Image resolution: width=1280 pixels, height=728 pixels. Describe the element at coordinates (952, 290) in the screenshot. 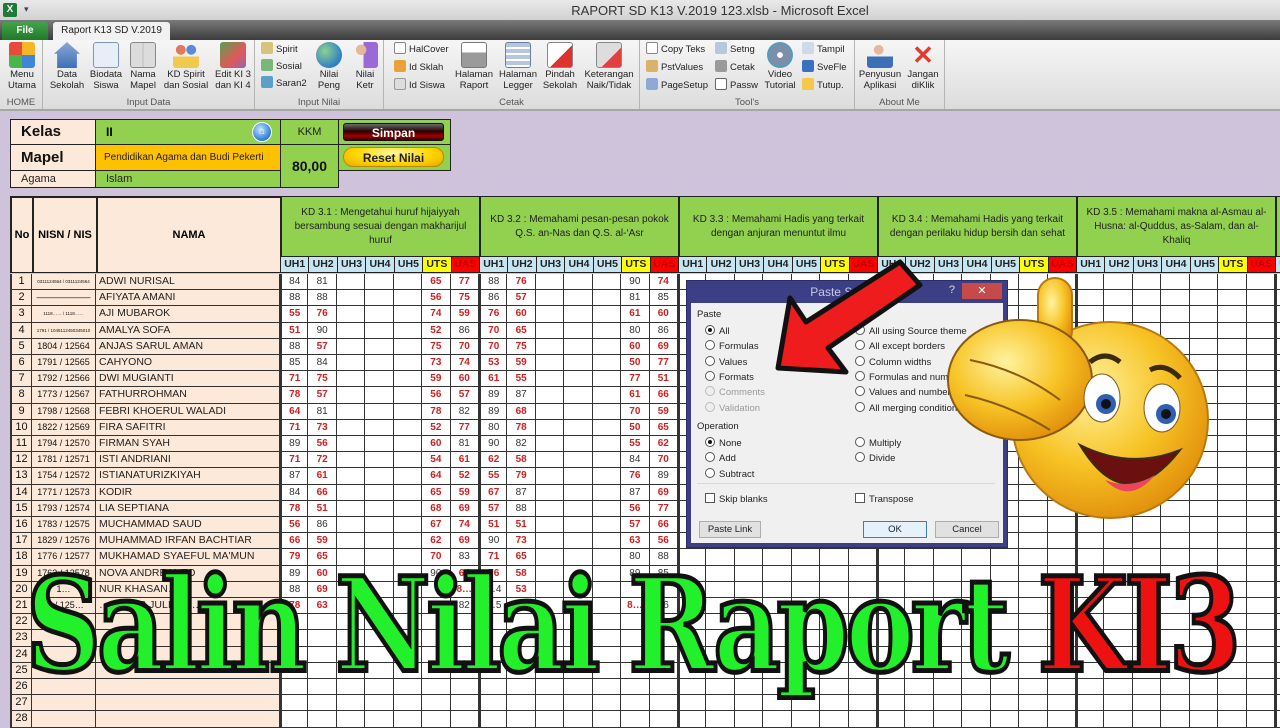

I see `help-icon: ?` at that location.